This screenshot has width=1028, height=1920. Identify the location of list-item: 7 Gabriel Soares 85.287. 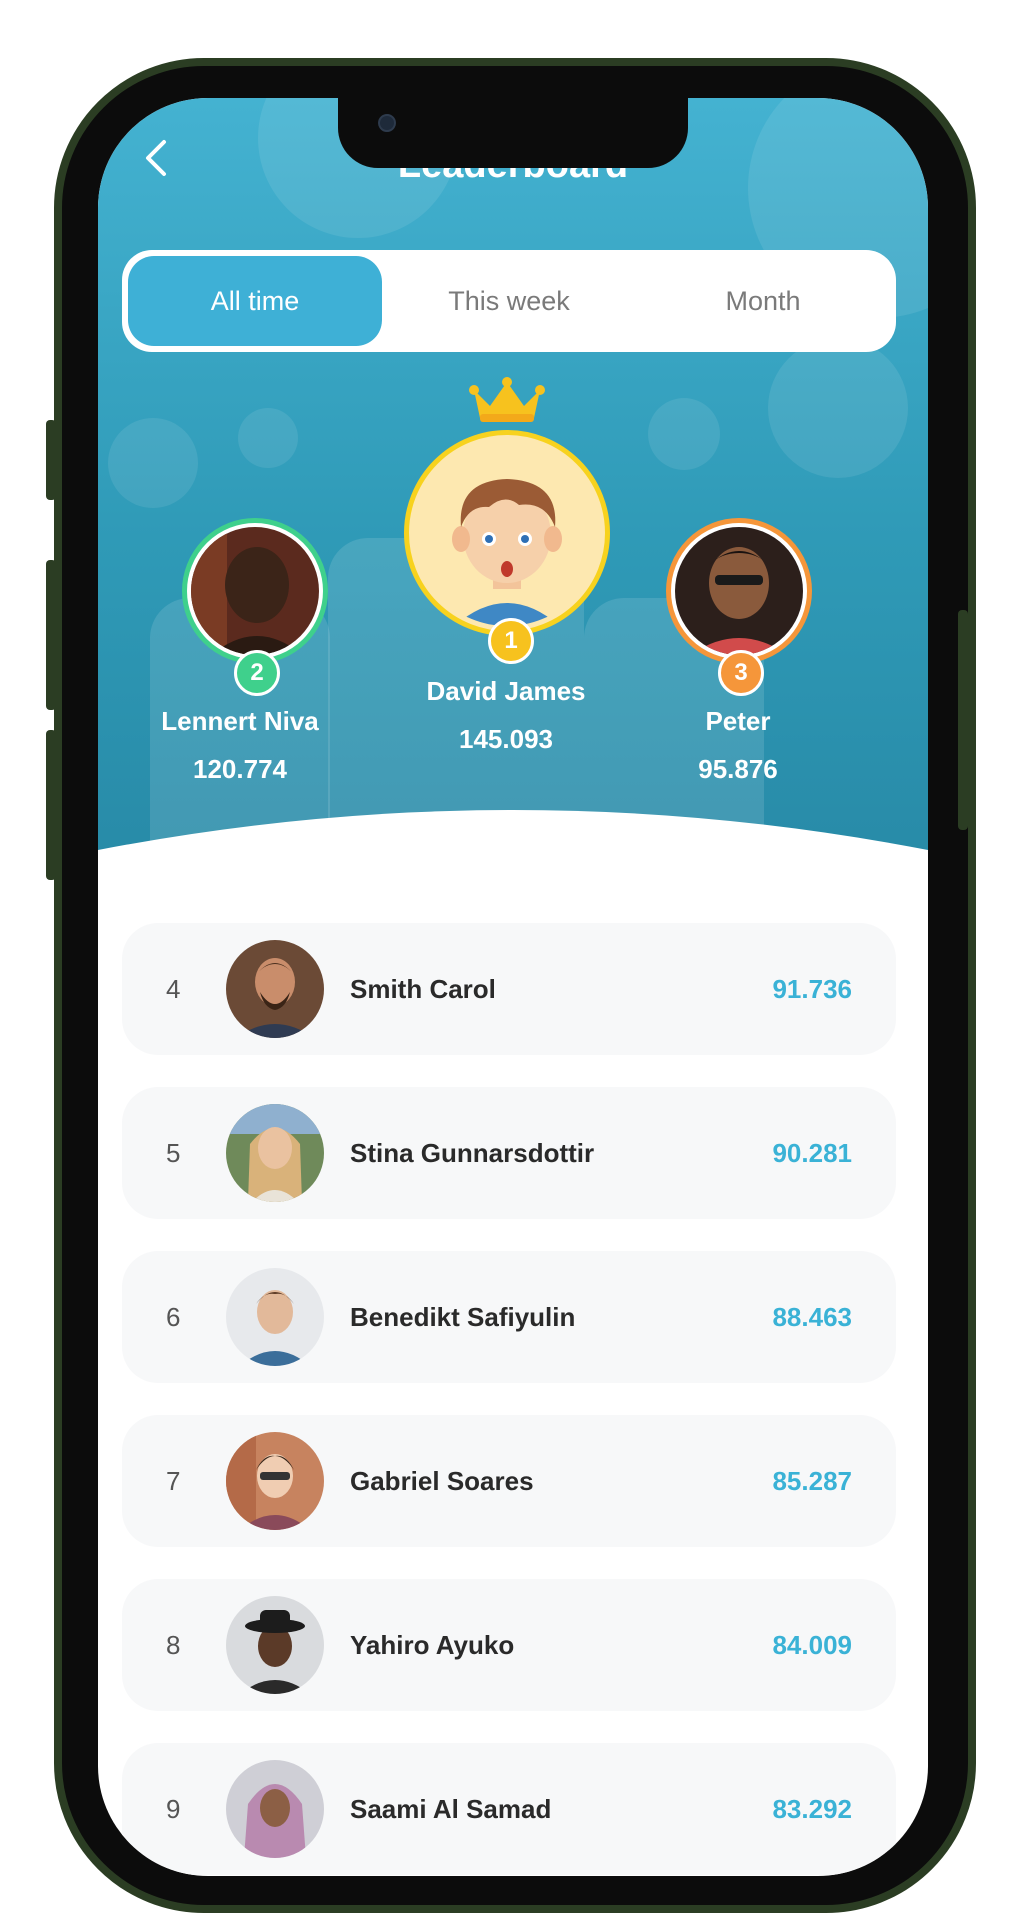
(509, 1481).